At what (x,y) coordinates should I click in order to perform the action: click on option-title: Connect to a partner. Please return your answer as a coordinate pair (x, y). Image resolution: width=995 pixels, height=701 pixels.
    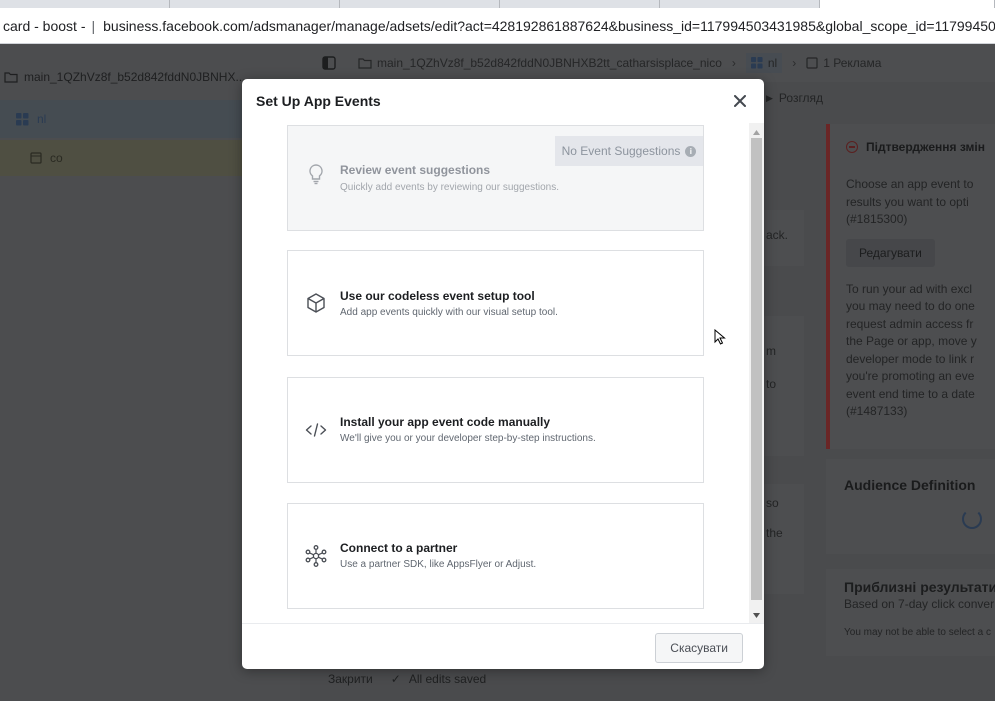
    Looking at the image, I should click on (399, 548).